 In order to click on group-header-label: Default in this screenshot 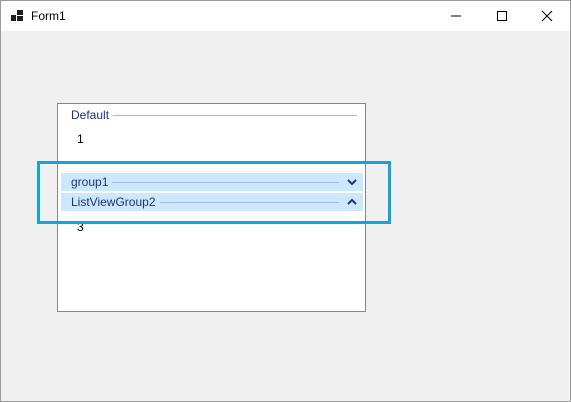, I will do `click(90, 115)`.